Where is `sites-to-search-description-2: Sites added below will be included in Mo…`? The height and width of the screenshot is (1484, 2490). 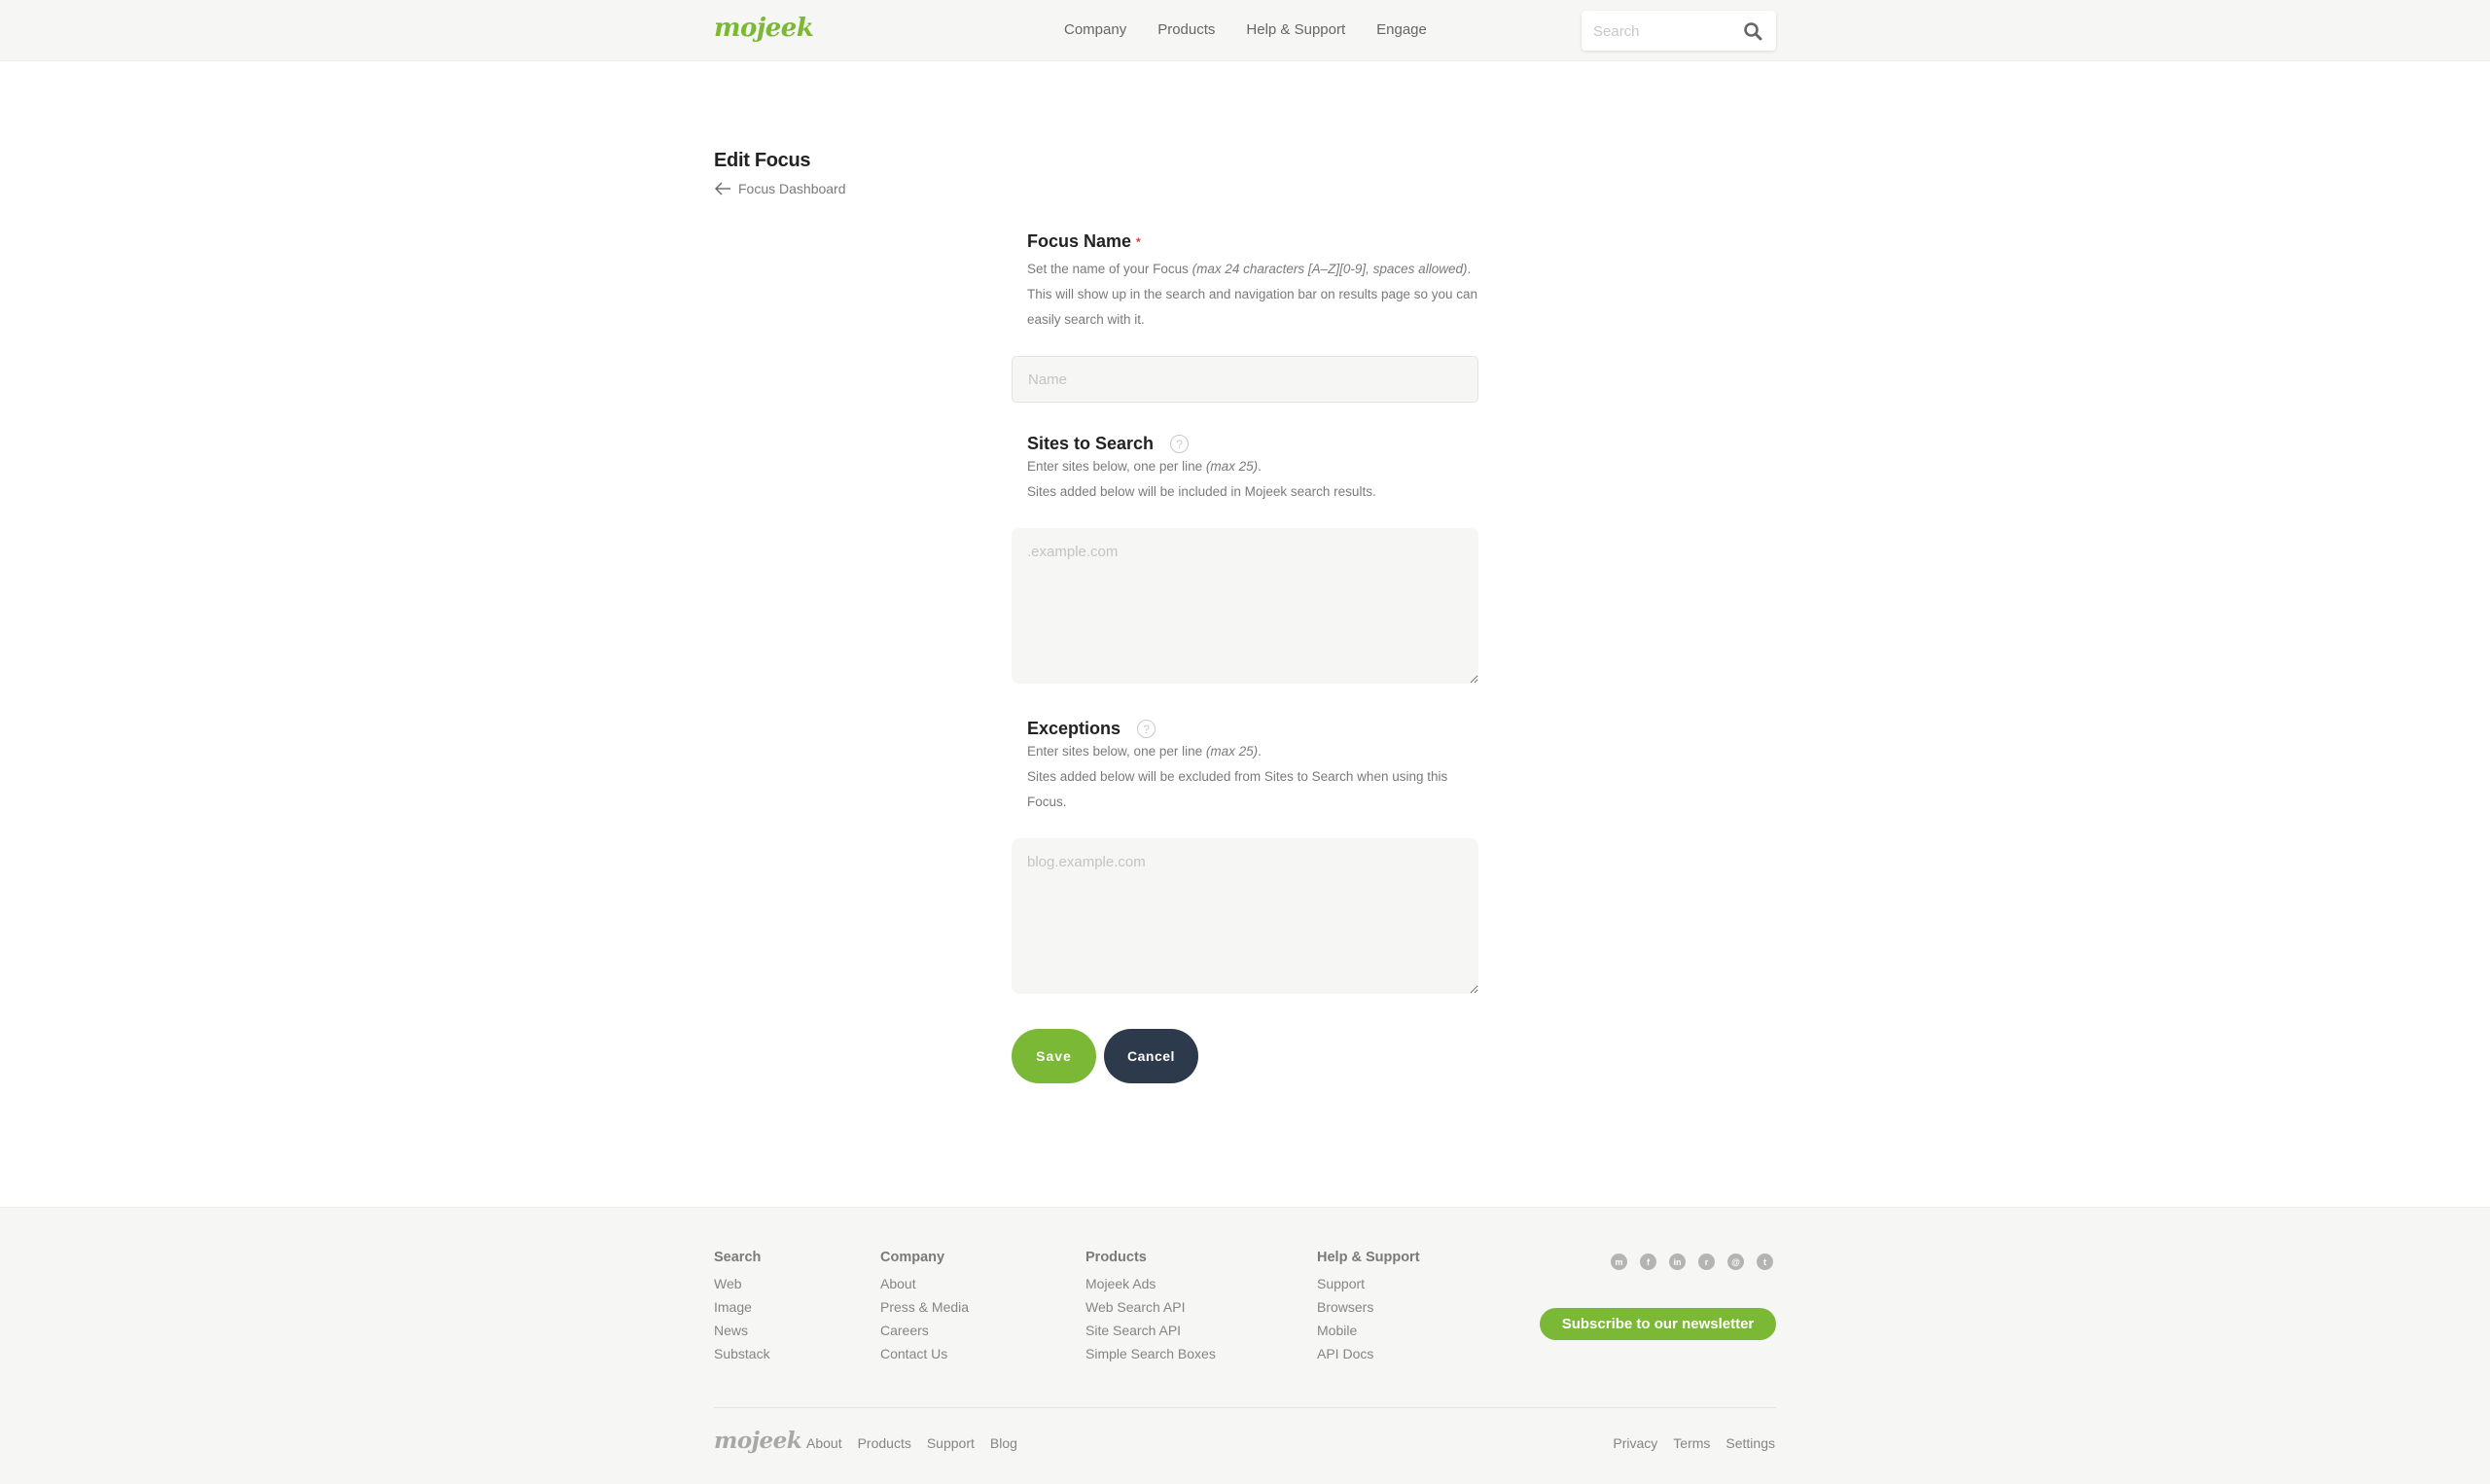 sites-to-search-description-2: Sites added below will be included in Mo… is located at coordinates (1201, 492).